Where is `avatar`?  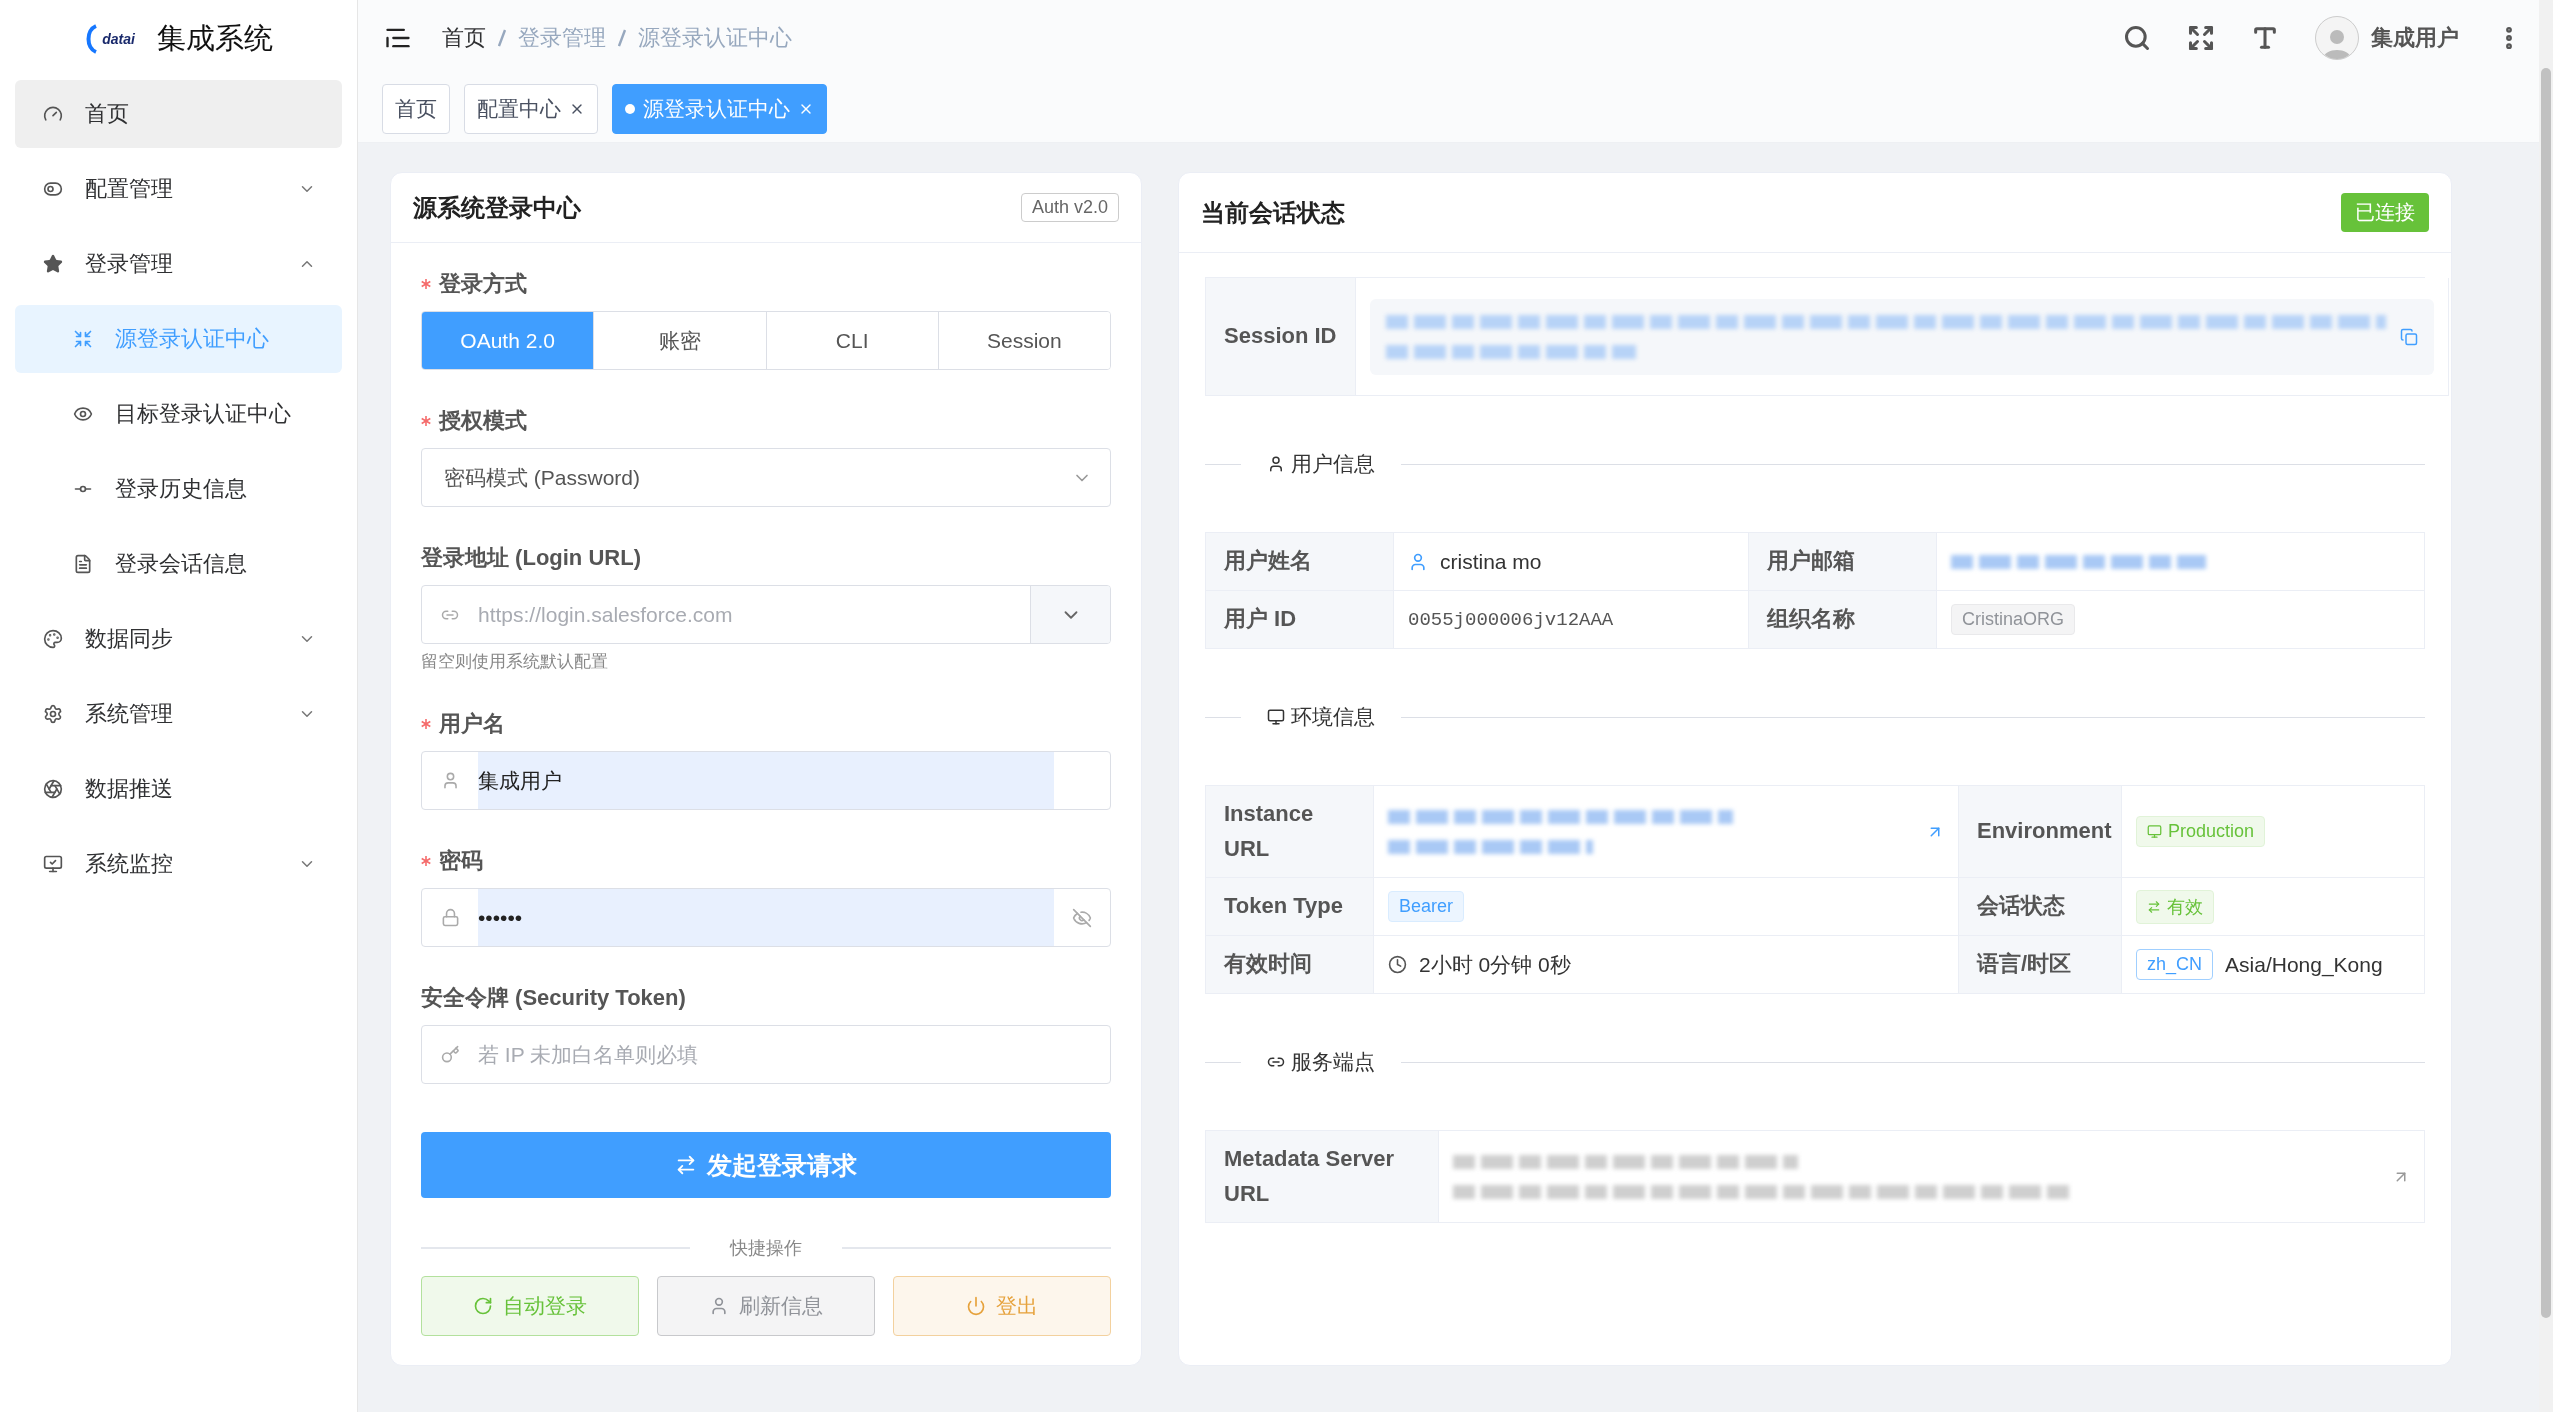
avatar is located at coordinates (2337, 38).